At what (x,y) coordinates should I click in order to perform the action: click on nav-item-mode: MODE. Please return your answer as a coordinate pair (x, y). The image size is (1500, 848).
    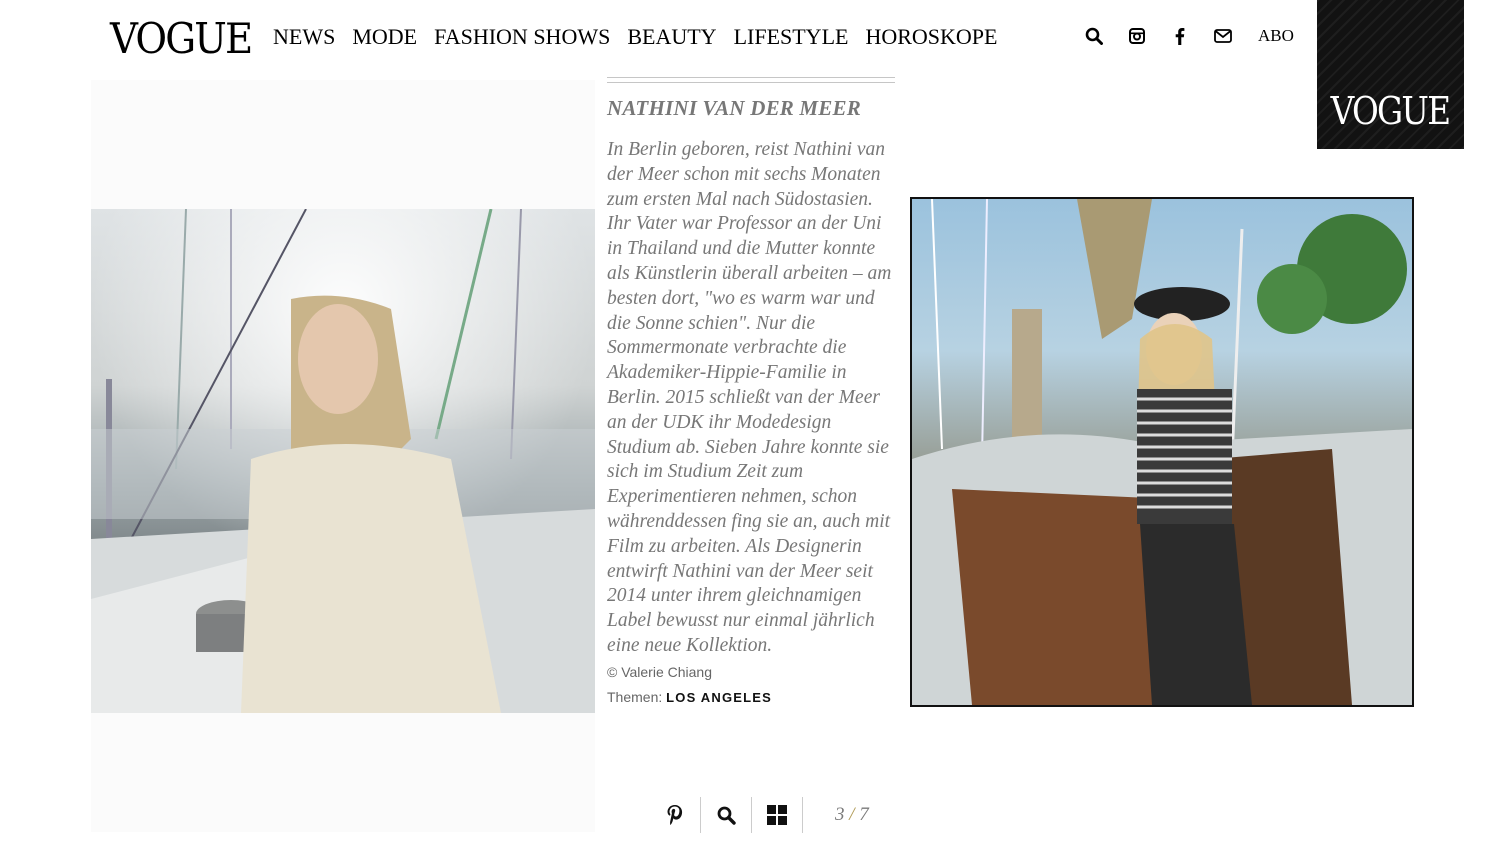
    Looking at the image, I should click on (384, 37).